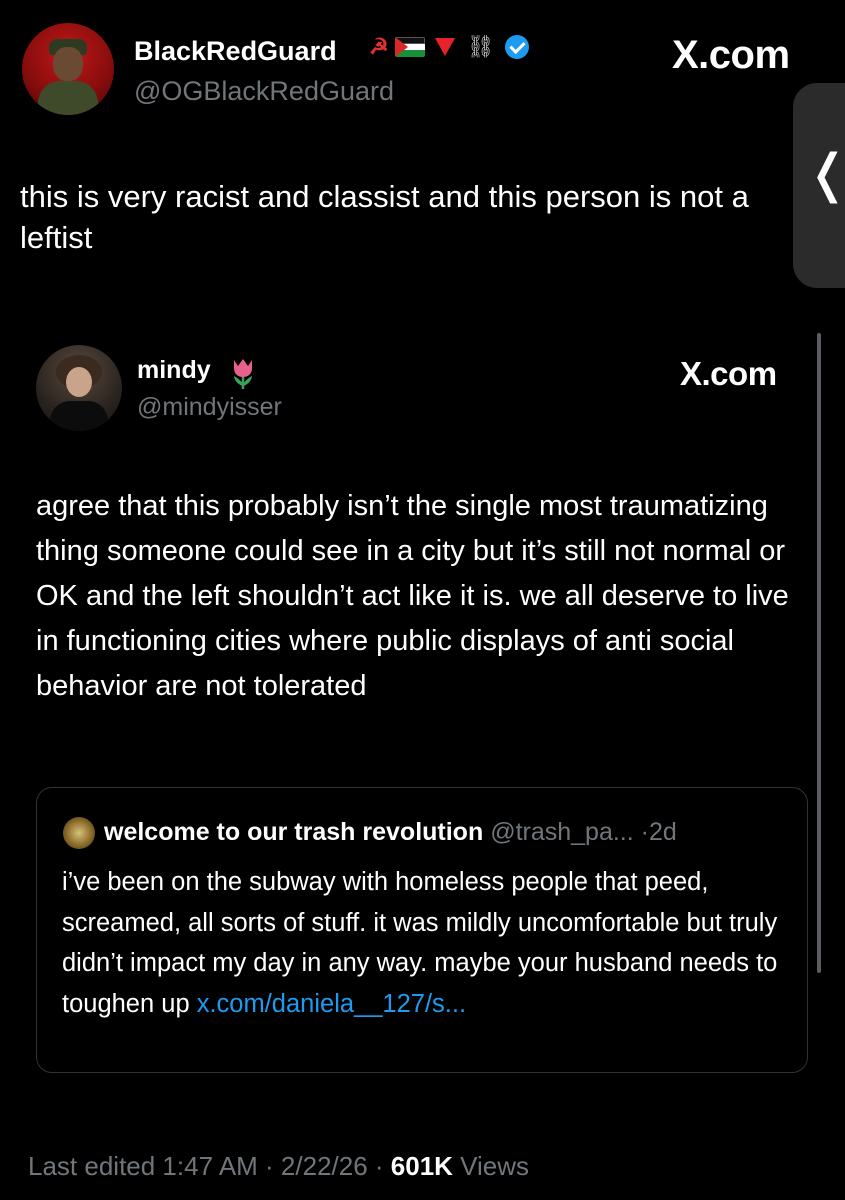 The width and height of the screenshot is (845, 1200). I want to click on views-label: Views, so click(491, 1166).